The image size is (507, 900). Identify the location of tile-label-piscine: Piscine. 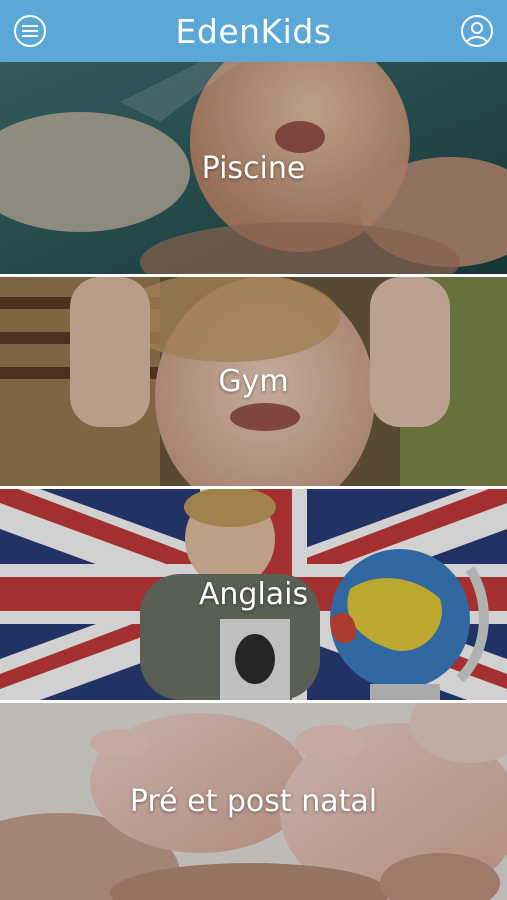
(253, 168).